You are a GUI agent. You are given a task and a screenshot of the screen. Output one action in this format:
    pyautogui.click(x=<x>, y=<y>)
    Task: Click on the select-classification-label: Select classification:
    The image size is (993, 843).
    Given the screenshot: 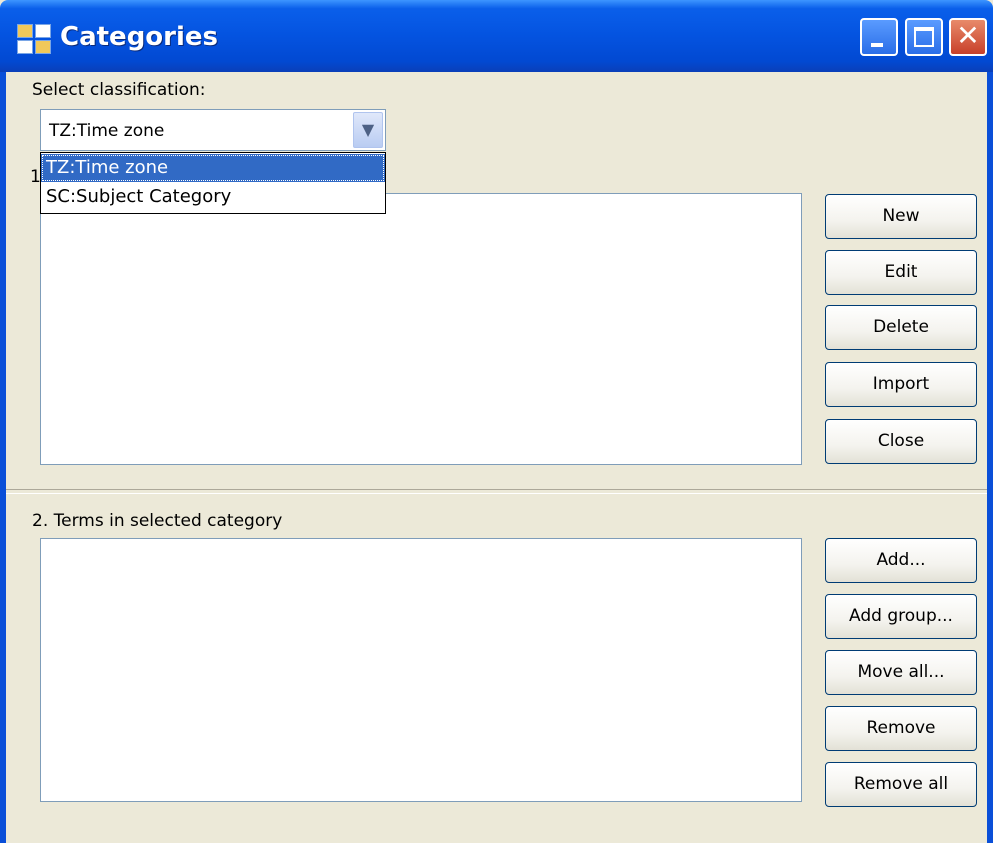 What is the action you would take?
    pyautogui.click(x=119, y=90)
    